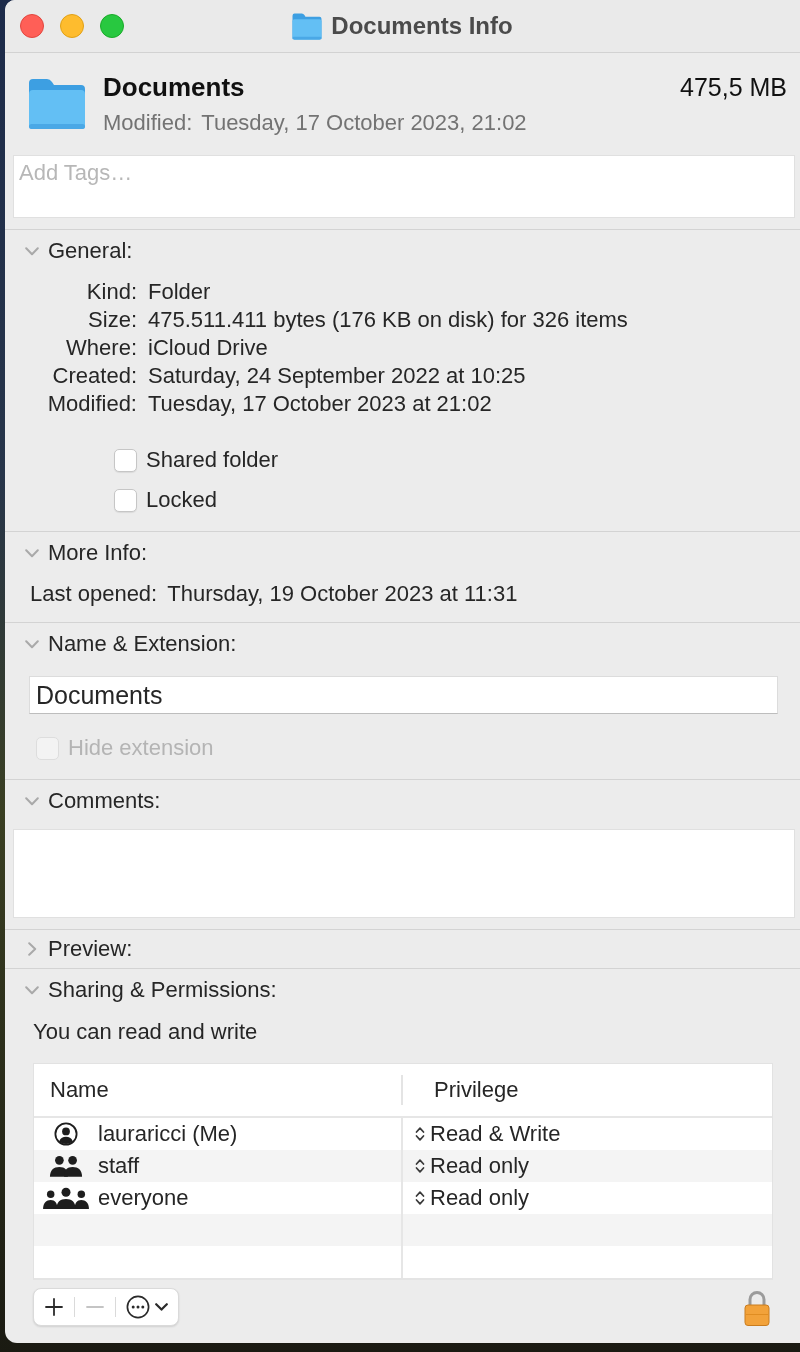 Image resolution: width=800 pixels, height=1352 pixels. I want to click on privilege-popup: Read & Write, so click(488, 1134).